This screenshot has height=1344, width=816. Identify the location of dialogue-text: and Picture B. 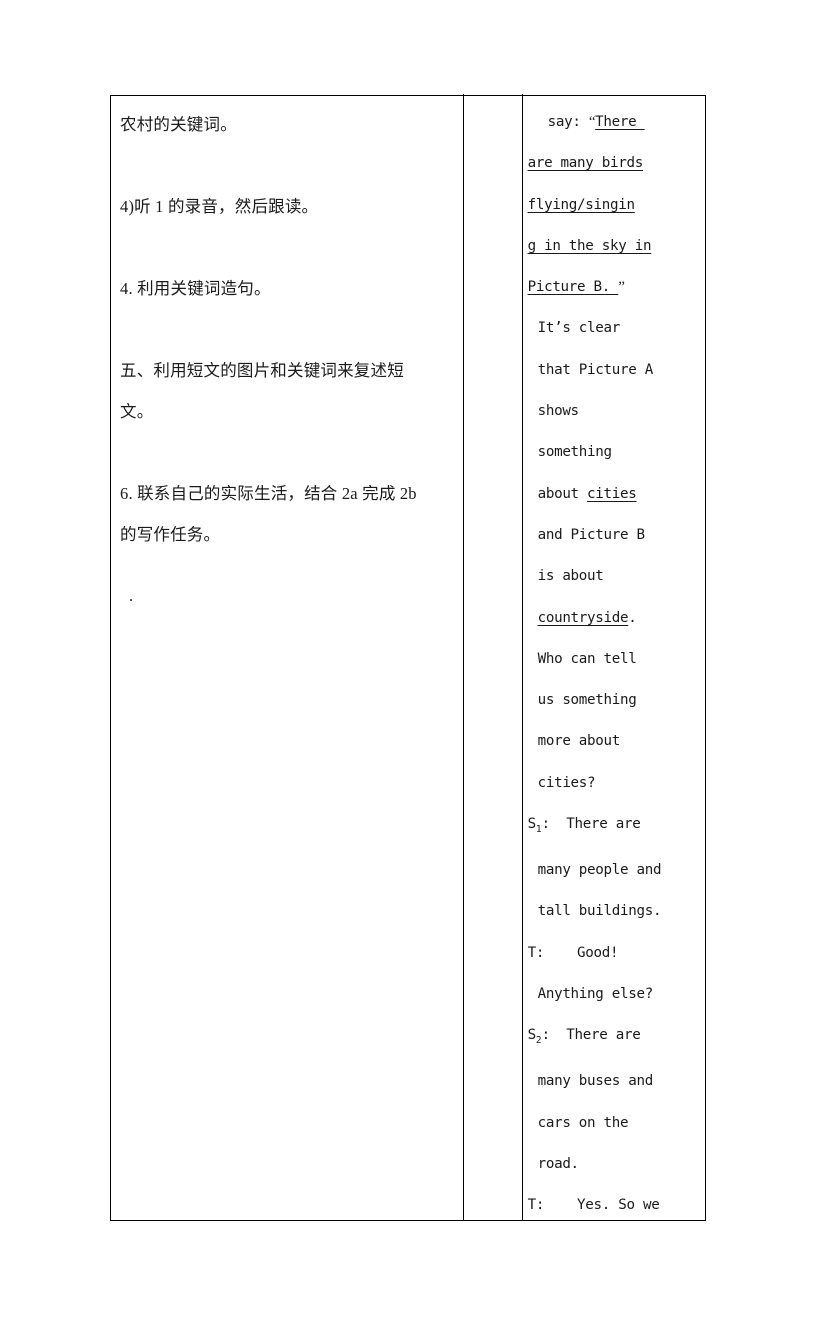
(591, 534).